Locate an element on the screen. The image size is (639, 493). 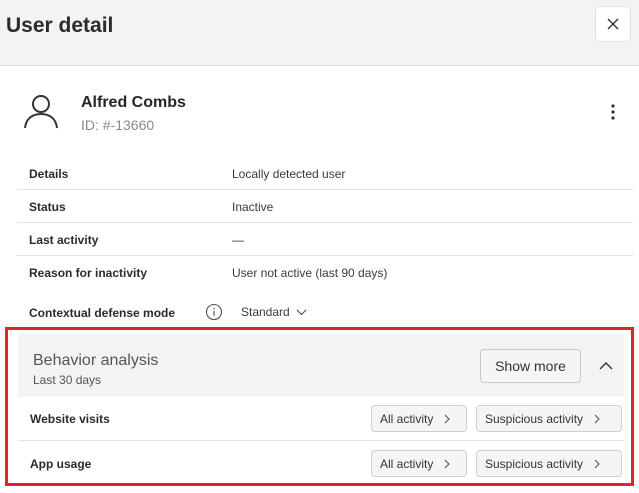
more-vertical-icon is located at coordinates (613, 112).